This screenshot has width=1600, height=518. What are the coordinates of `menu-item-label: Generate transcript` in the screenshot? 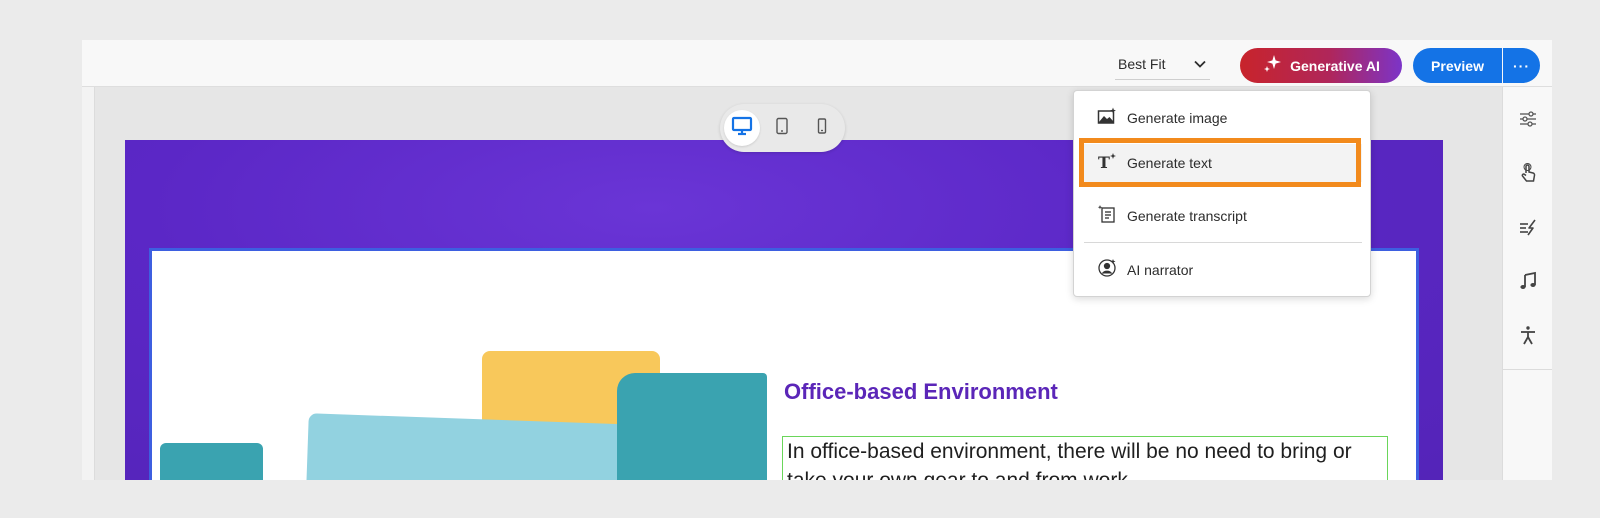 It's located at (1187, 216).